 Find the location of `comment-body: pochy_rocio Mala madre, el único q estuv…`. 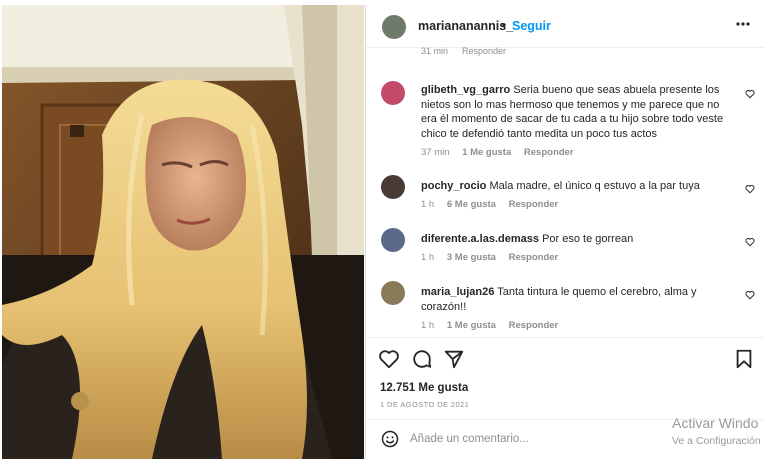

comment-body: pochy_rocio Mala madre, el único q estuv… is located at coordinates (576, 186).